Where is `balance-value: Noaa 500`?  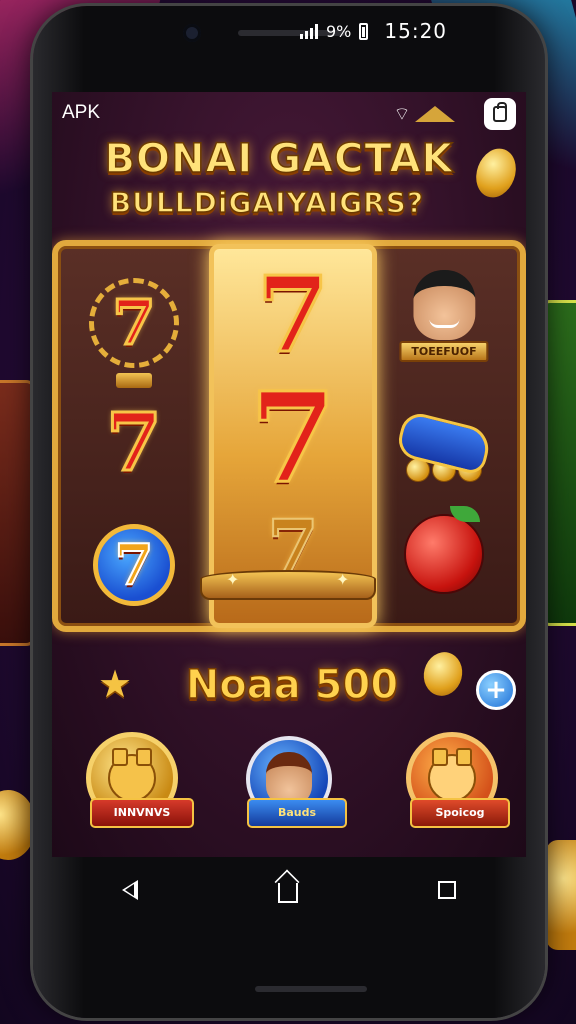 balance-value: Noaa 500 is located at coordinates (292, 685).